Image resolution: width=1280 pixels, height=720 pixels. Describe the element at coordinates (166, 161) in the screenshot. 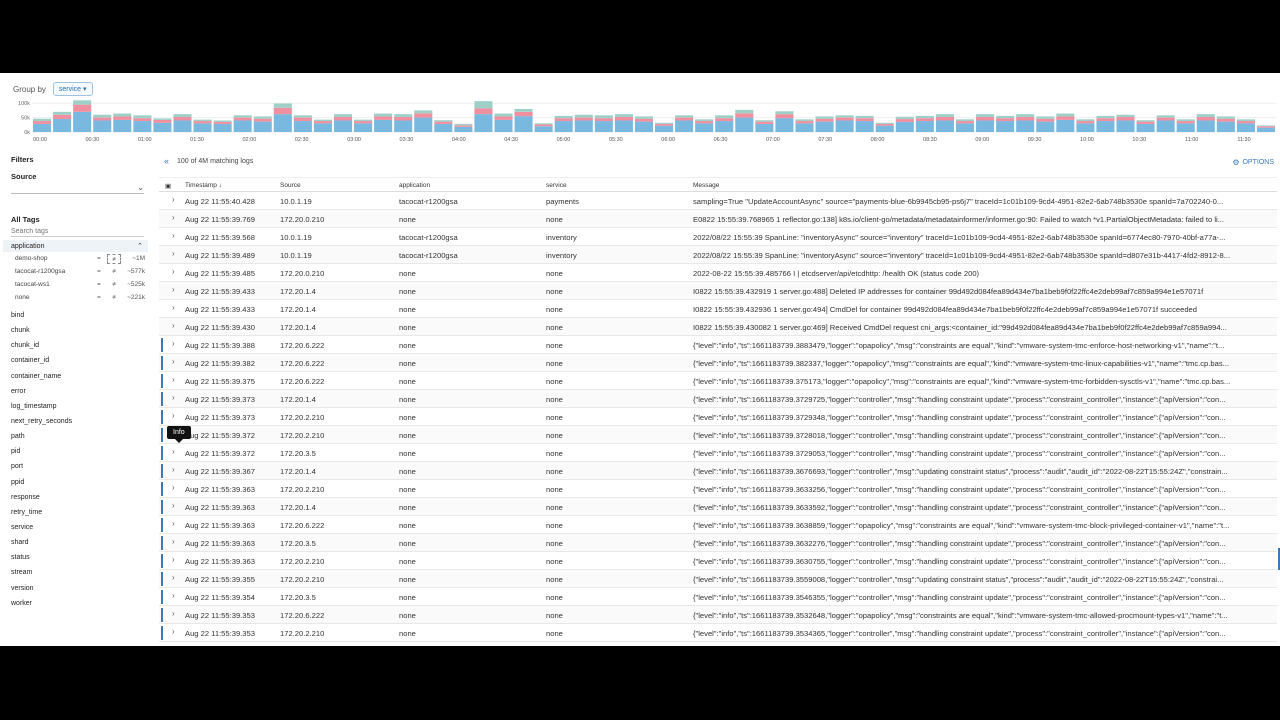

I see `collapse-sidebar-icon: «` at that location.